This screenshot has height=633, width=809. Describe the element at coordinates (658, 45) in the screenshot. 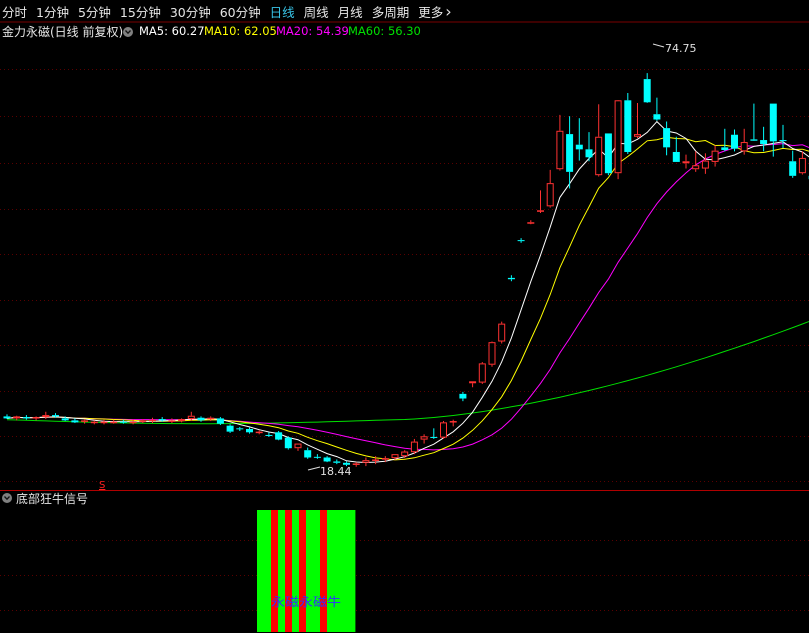

I see `high-pointer` at that location.